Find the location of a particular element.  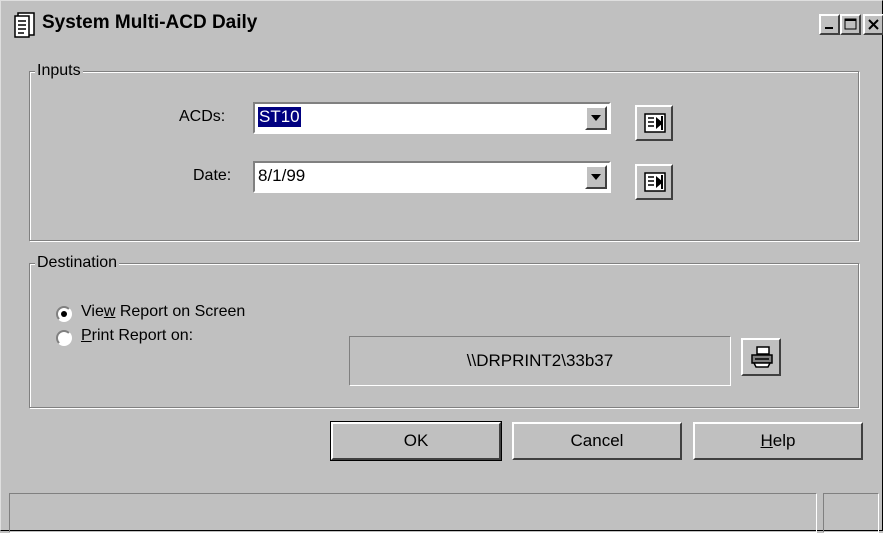

date-dropdown-button is located at coordinates (596, 177).